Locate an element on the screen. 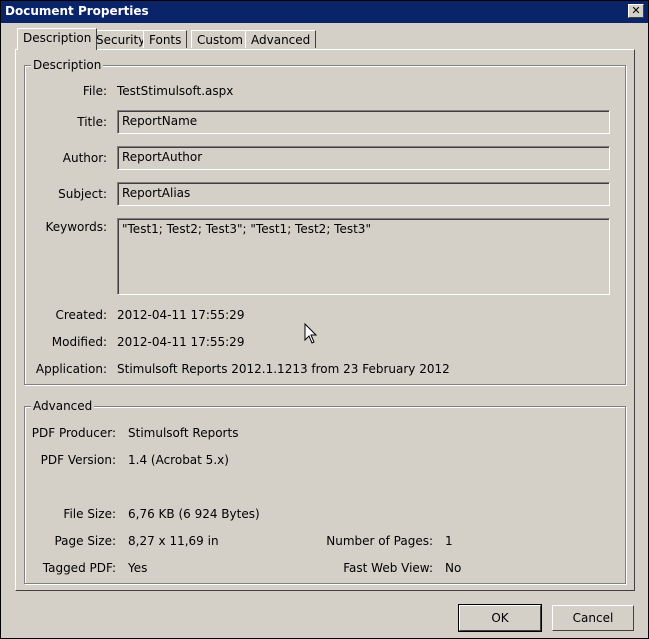  created-label: Created: is located at coordinates (81, 315).